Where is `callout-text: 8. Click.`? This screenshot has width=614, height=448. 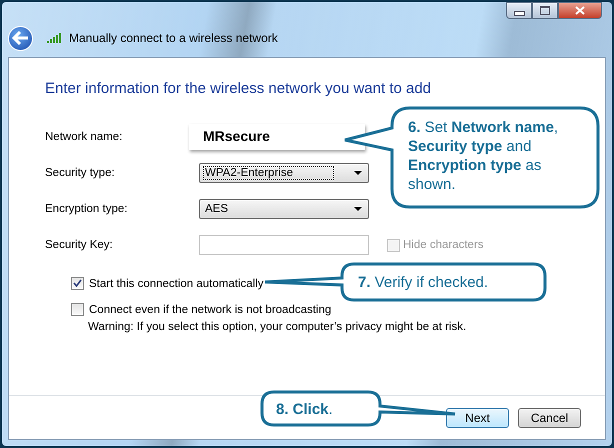
callout-text: 8. Click. is located at coordinates (304, 409).